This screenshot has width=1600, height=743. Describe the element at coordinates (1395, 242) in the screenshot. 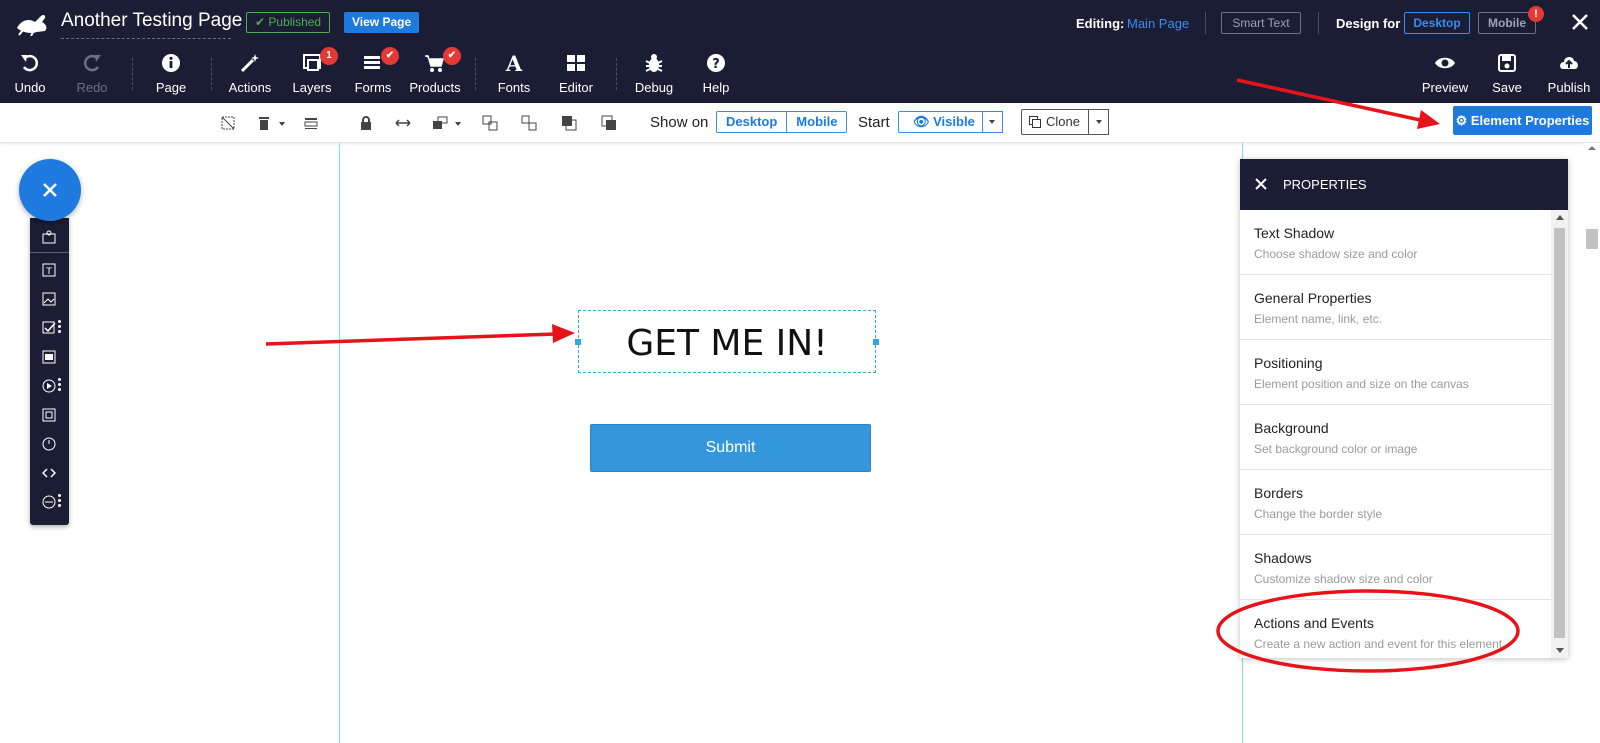

I see `property-text-shadow: Text Shadow Choose shadow size and color` at that location.